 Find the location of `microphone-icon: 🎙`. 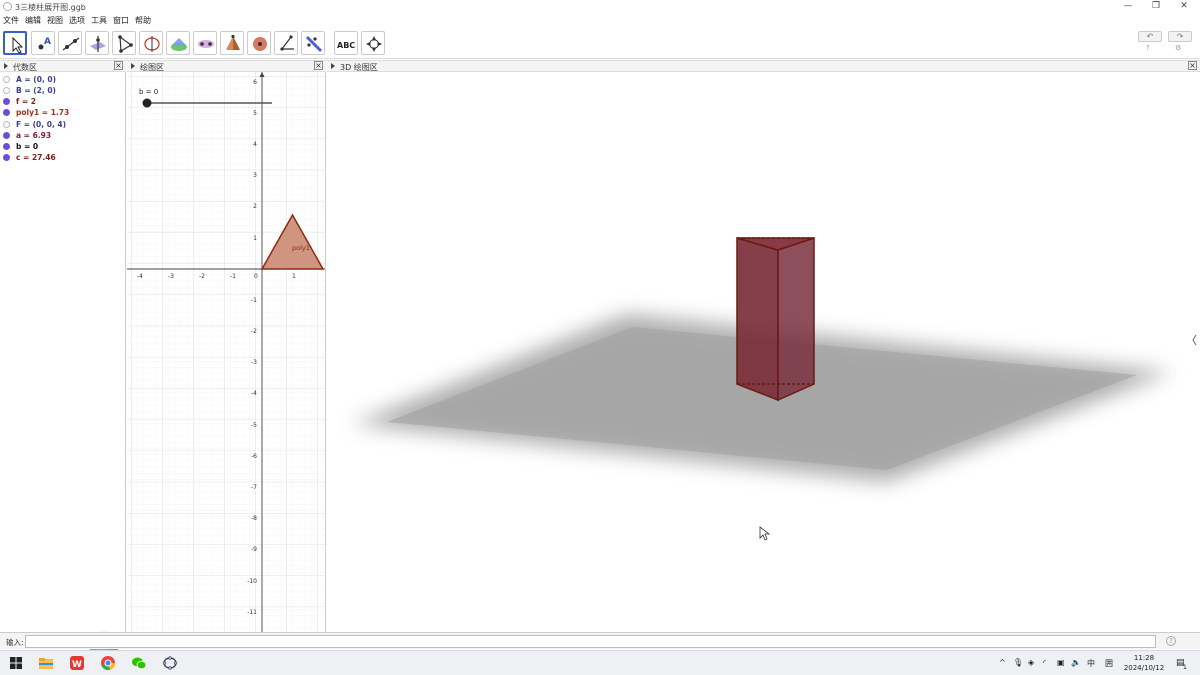

microphone-icon: 🎙 is located at coordinates (1018, 662).